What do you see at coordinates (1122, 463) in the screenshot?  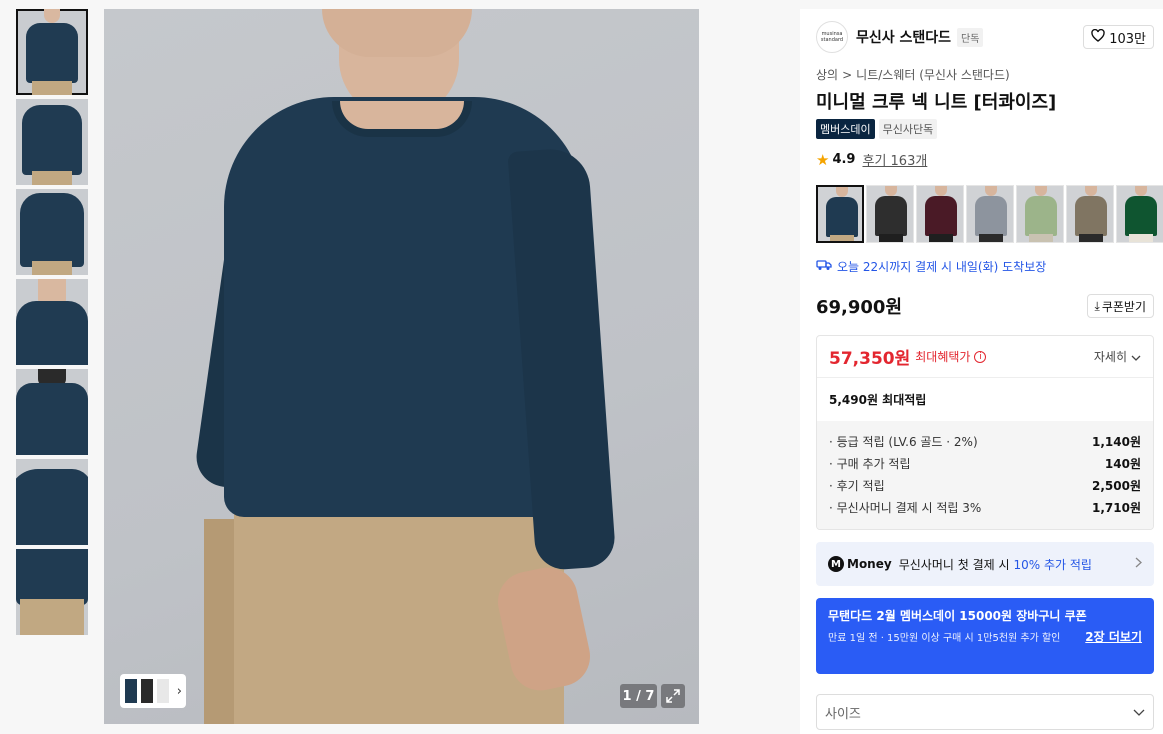 I see `points-item-value: 140원` at bounding box center [1122, 463].